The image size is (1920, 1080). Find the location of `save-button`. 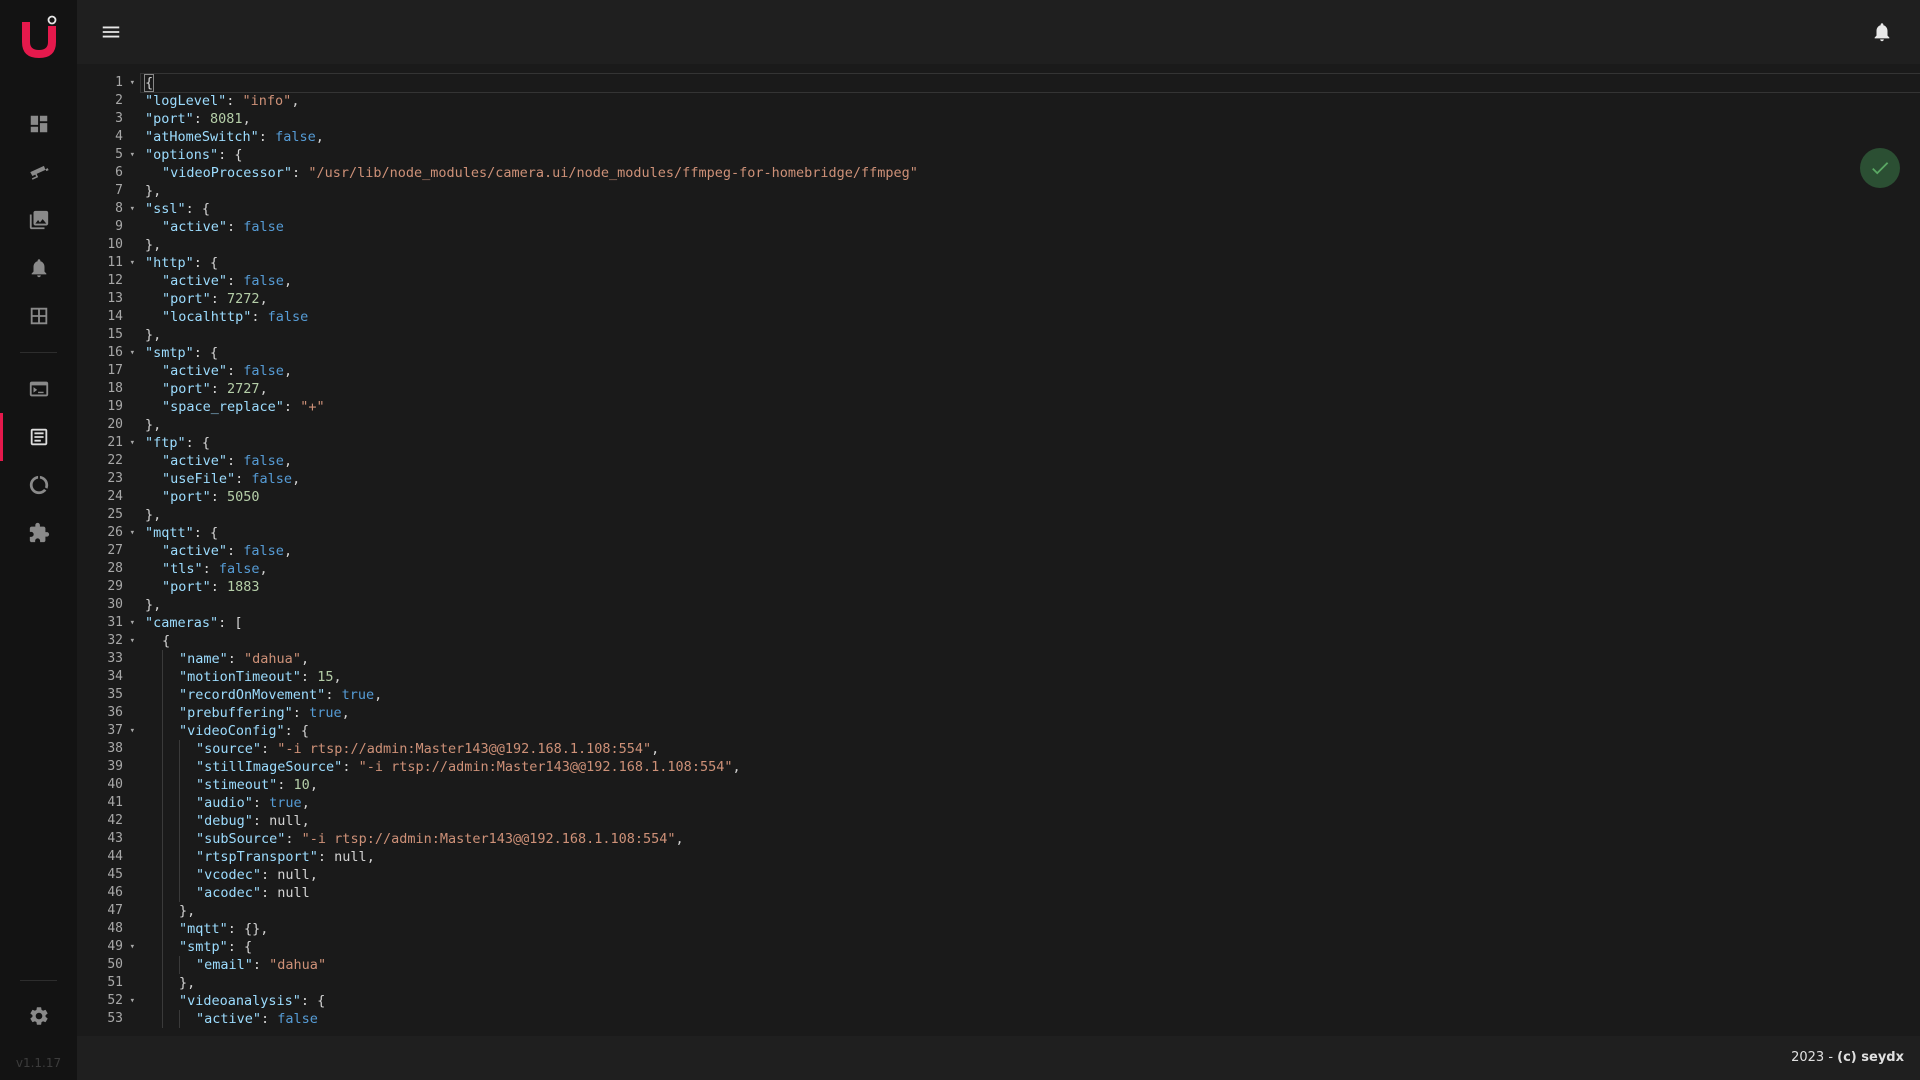

save-button is located at coordinates (1880, 168).